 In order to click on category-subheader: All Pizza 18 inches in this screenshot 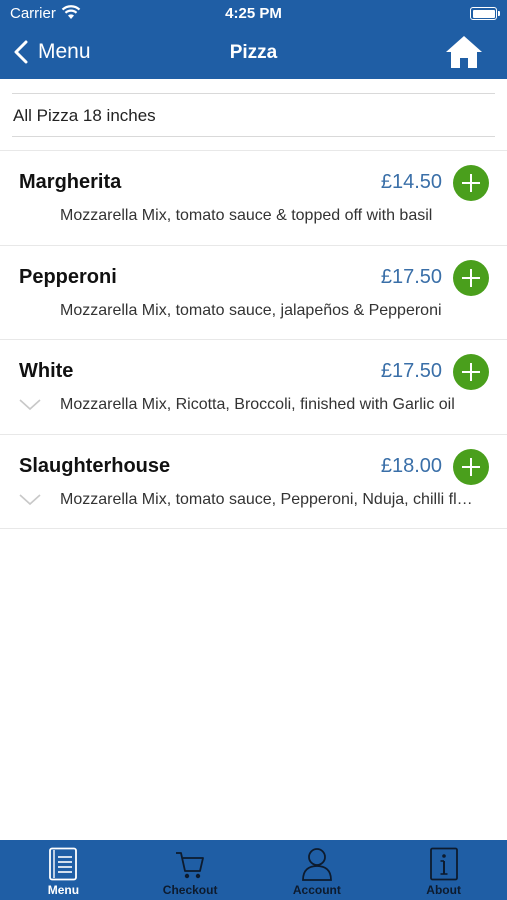, I will do `click(253, 115)`.